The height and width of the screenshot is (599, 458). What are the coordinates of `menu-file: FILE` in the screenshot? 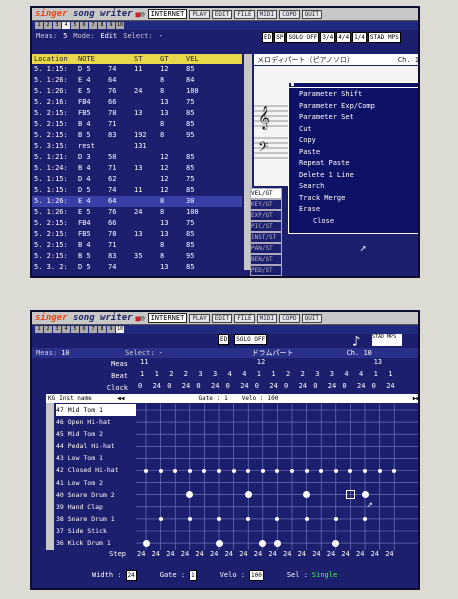 It's located at (244, 14).